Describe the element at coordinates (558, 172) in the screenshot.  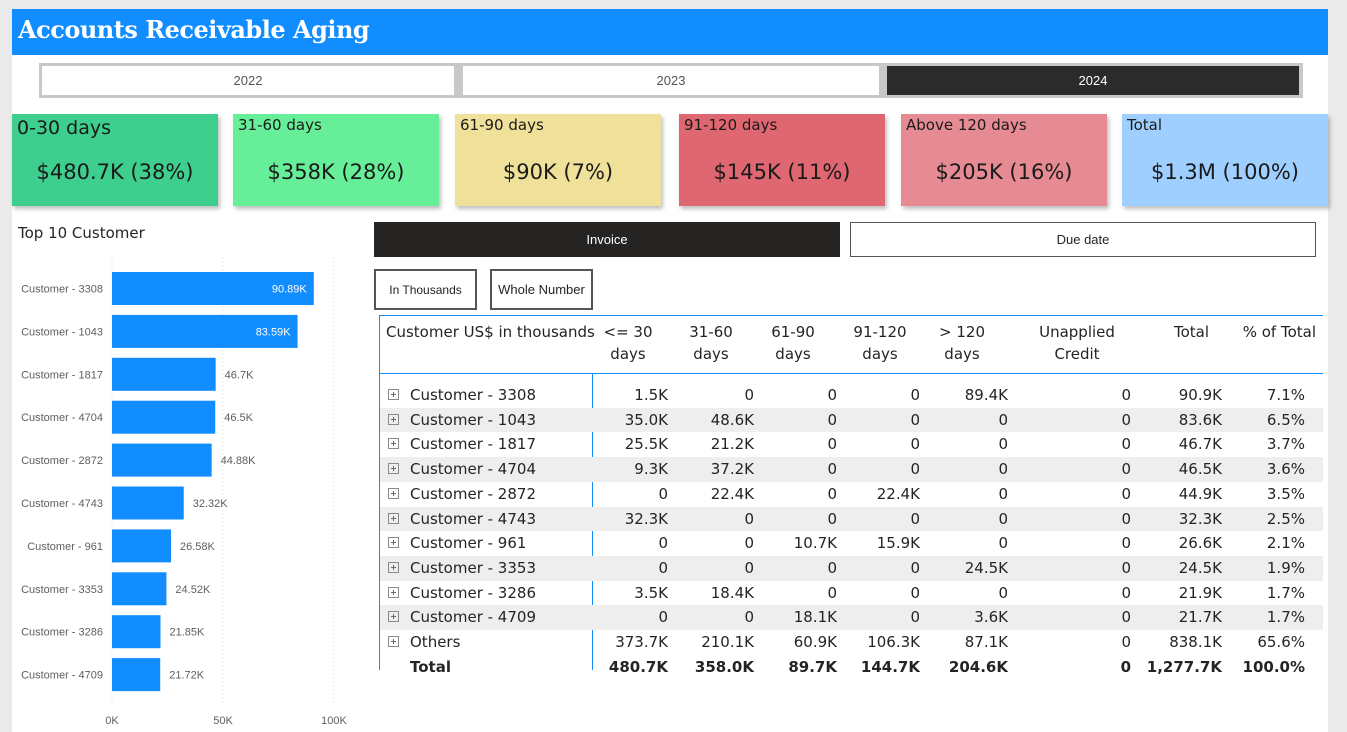
I see `kpi-value: $90K (7%)` at that location.